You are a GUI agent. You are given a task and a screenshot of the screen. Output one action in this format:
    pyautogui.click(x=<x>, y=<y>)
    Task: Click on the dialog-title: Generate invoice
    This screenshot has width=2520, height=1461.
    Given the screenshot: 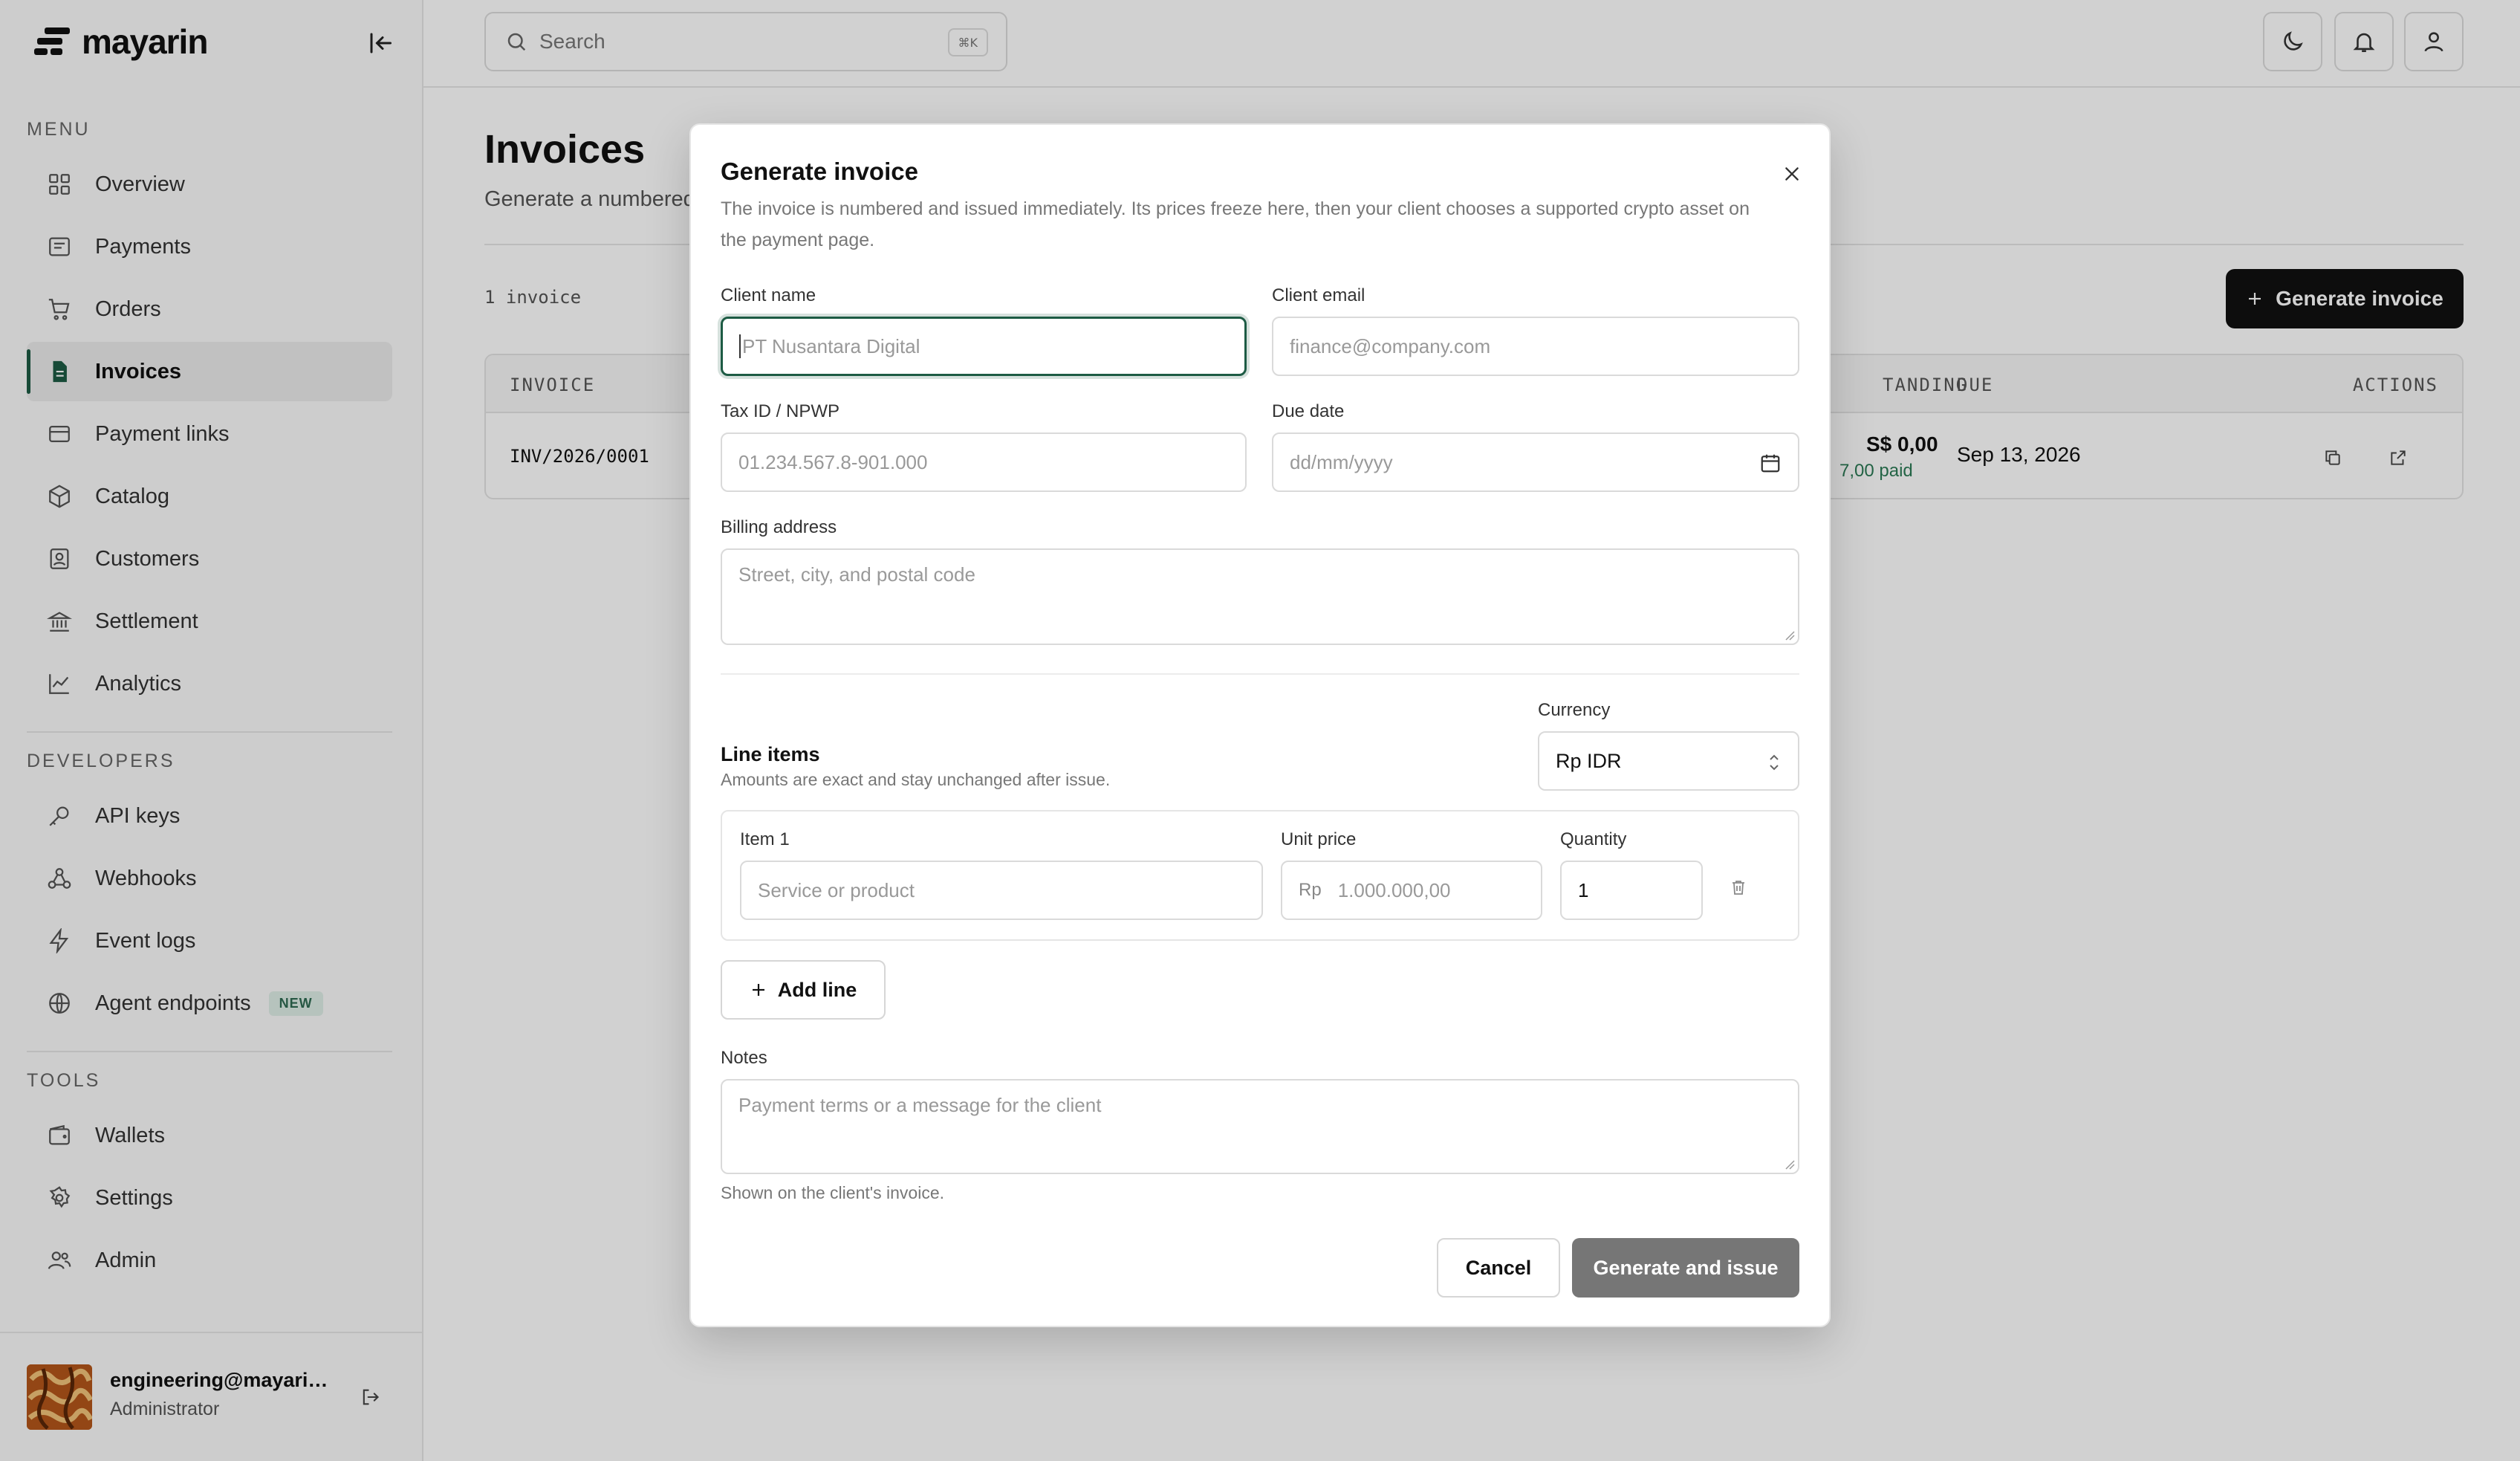 What is the action you would take?
    pyautogui.click(x=820, y=171)
    